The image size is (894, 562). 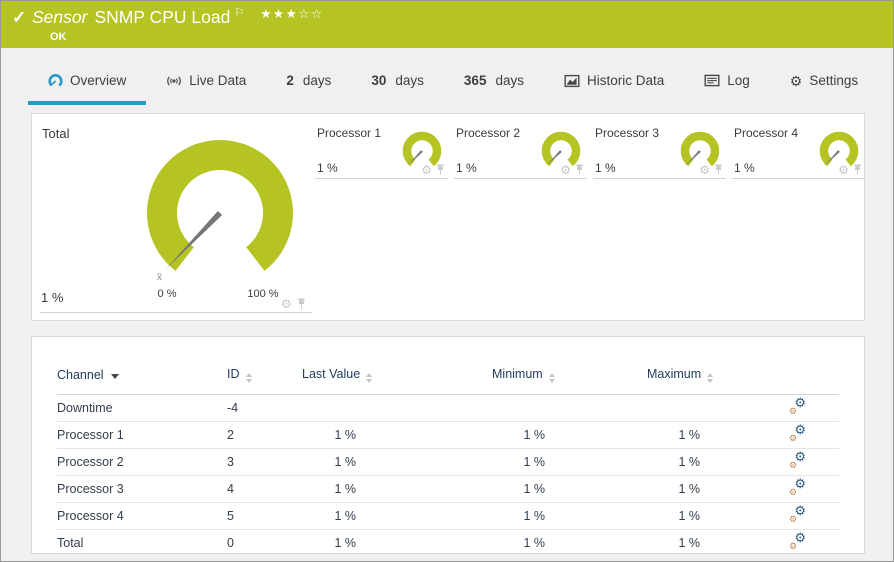 What do you see at coordinates (572, 80) in the screenshot?
I see `area-chart-icon` at bounding box center [572, 80].